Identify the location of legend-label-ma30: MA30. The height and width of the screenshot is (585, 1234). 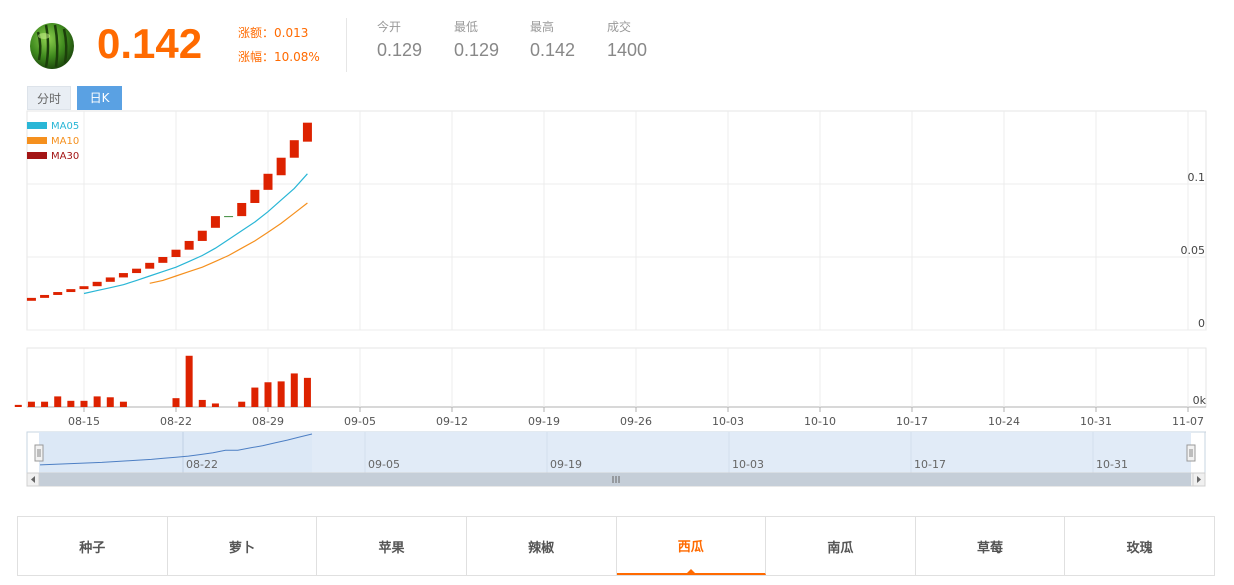
(65, 156).